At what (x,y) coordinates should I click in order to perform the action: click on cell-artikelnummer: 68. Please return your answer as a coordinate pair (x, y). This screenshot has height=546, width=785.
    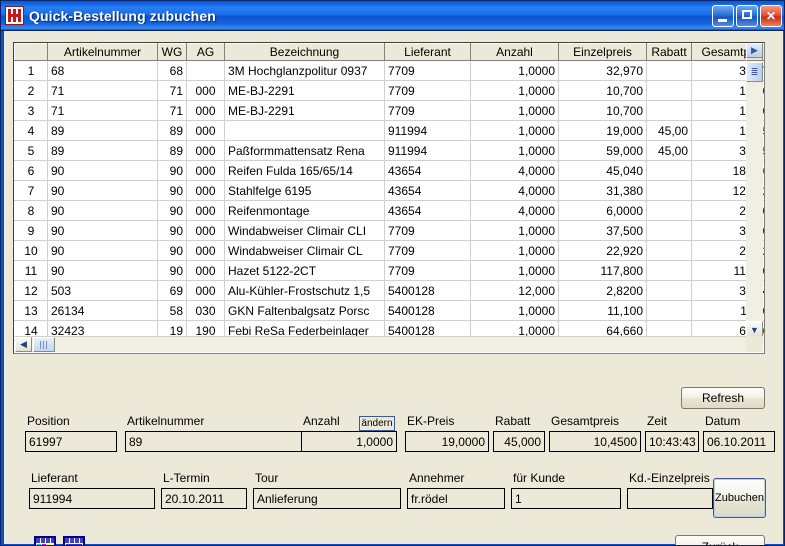
    Looking at the image, I should click on (102, 70).